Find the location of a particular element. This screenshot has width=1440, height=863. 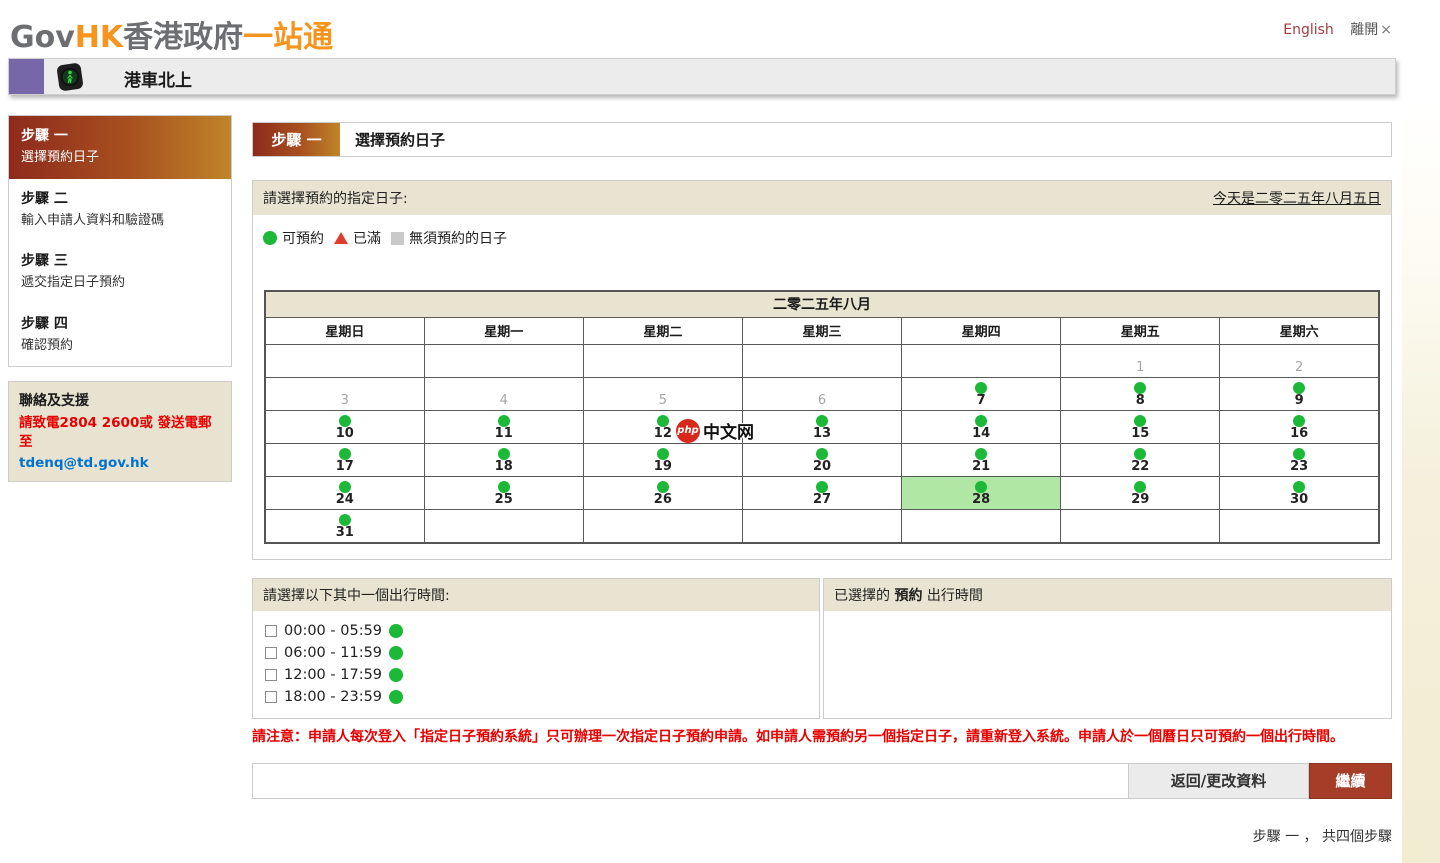

calendar-day-8: 8 is located at coordinates (1140, 394).